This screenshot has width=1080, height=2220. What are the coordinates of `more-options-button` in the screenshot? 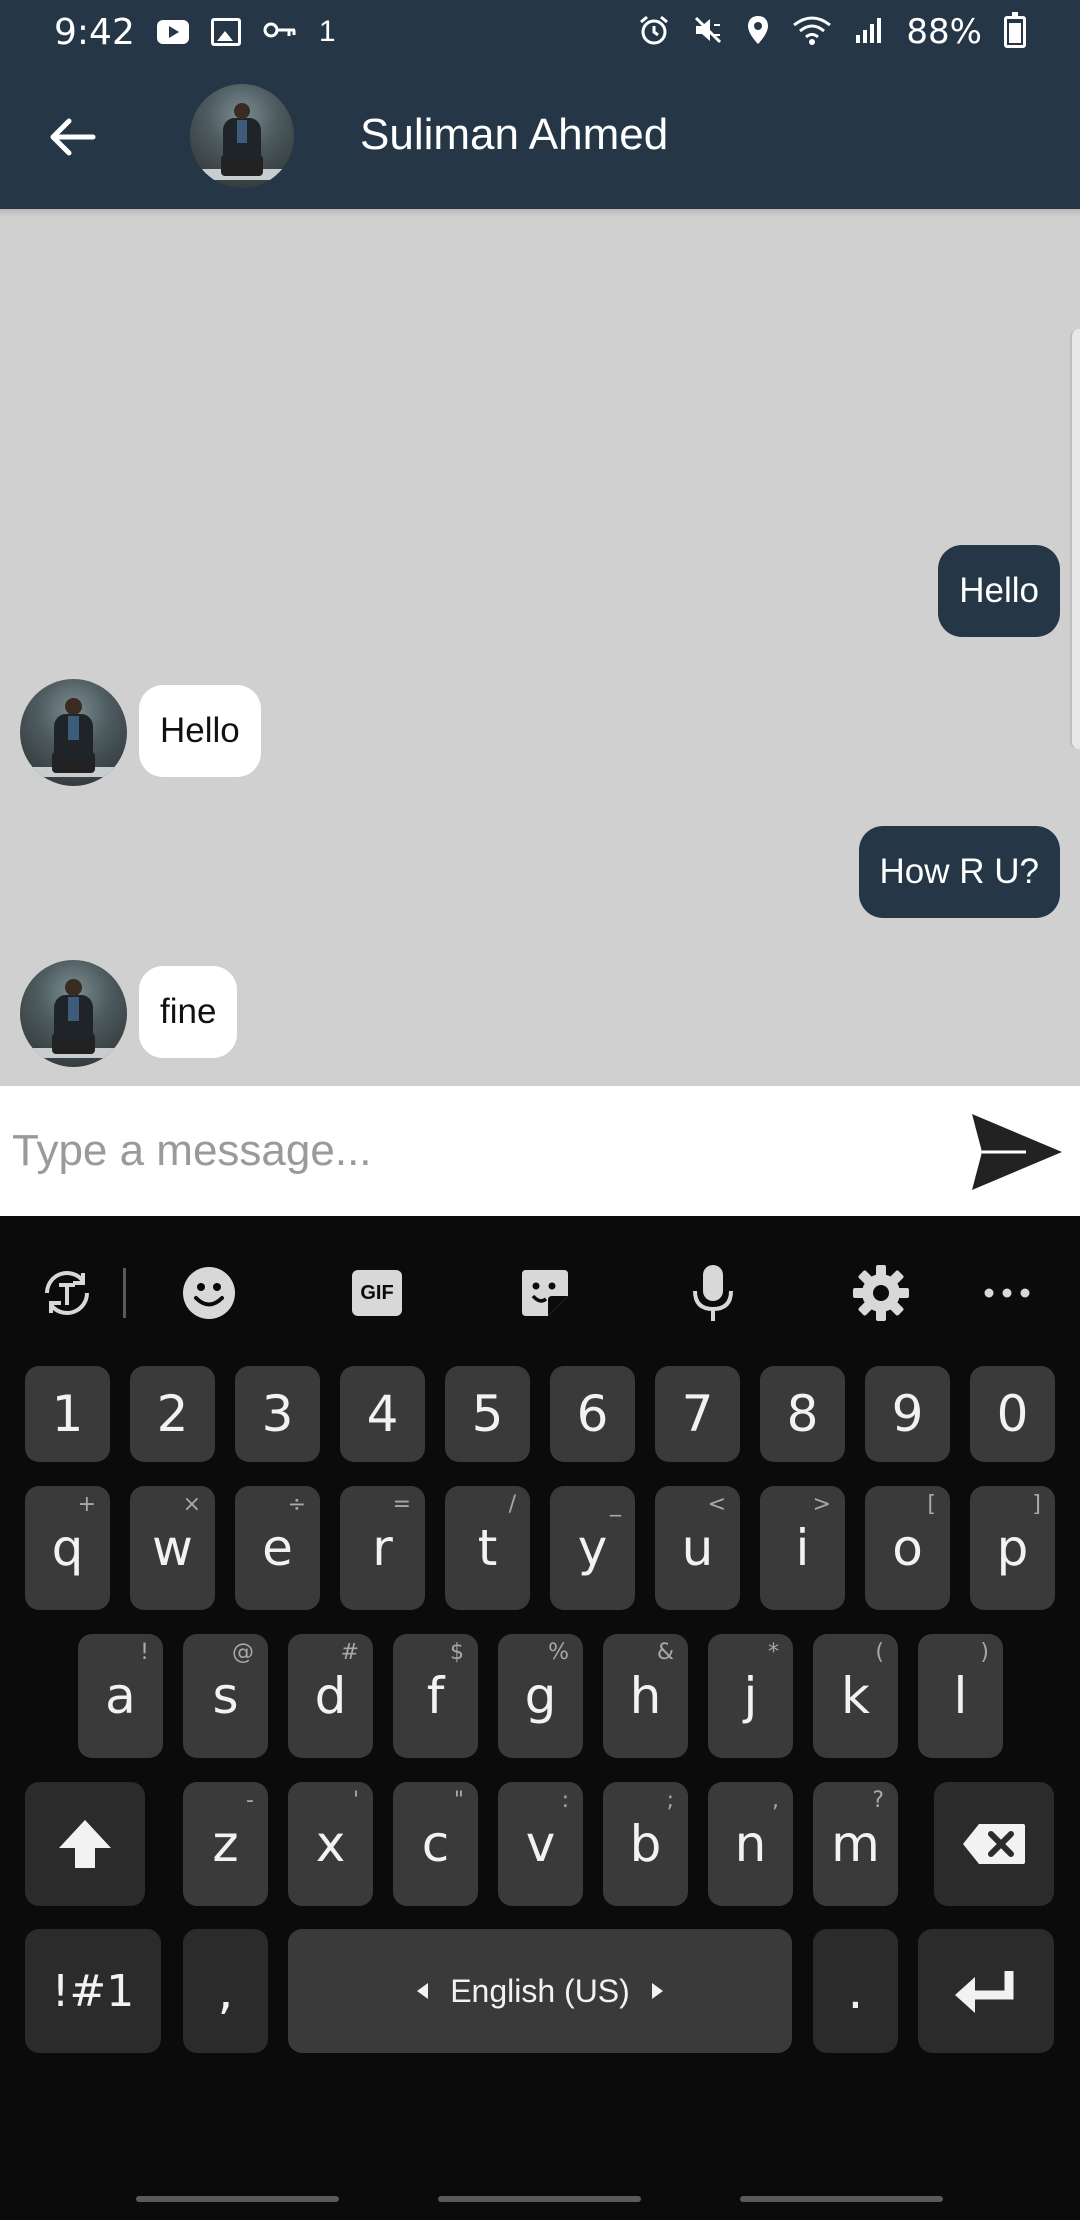 It's located at (1007, 1293).